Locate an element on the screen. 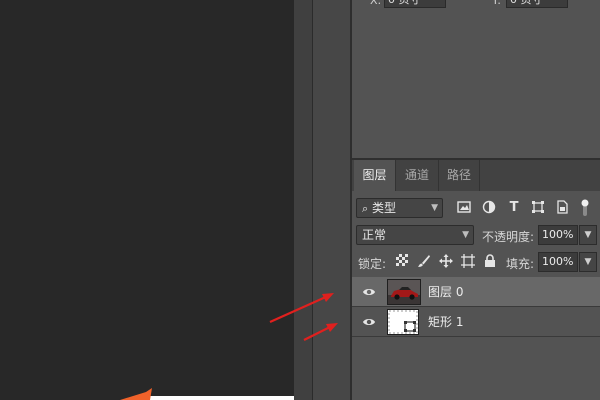 This screenshot has width=600, height=400. tab-channels: 通道 is located at coordinates (417, 175).